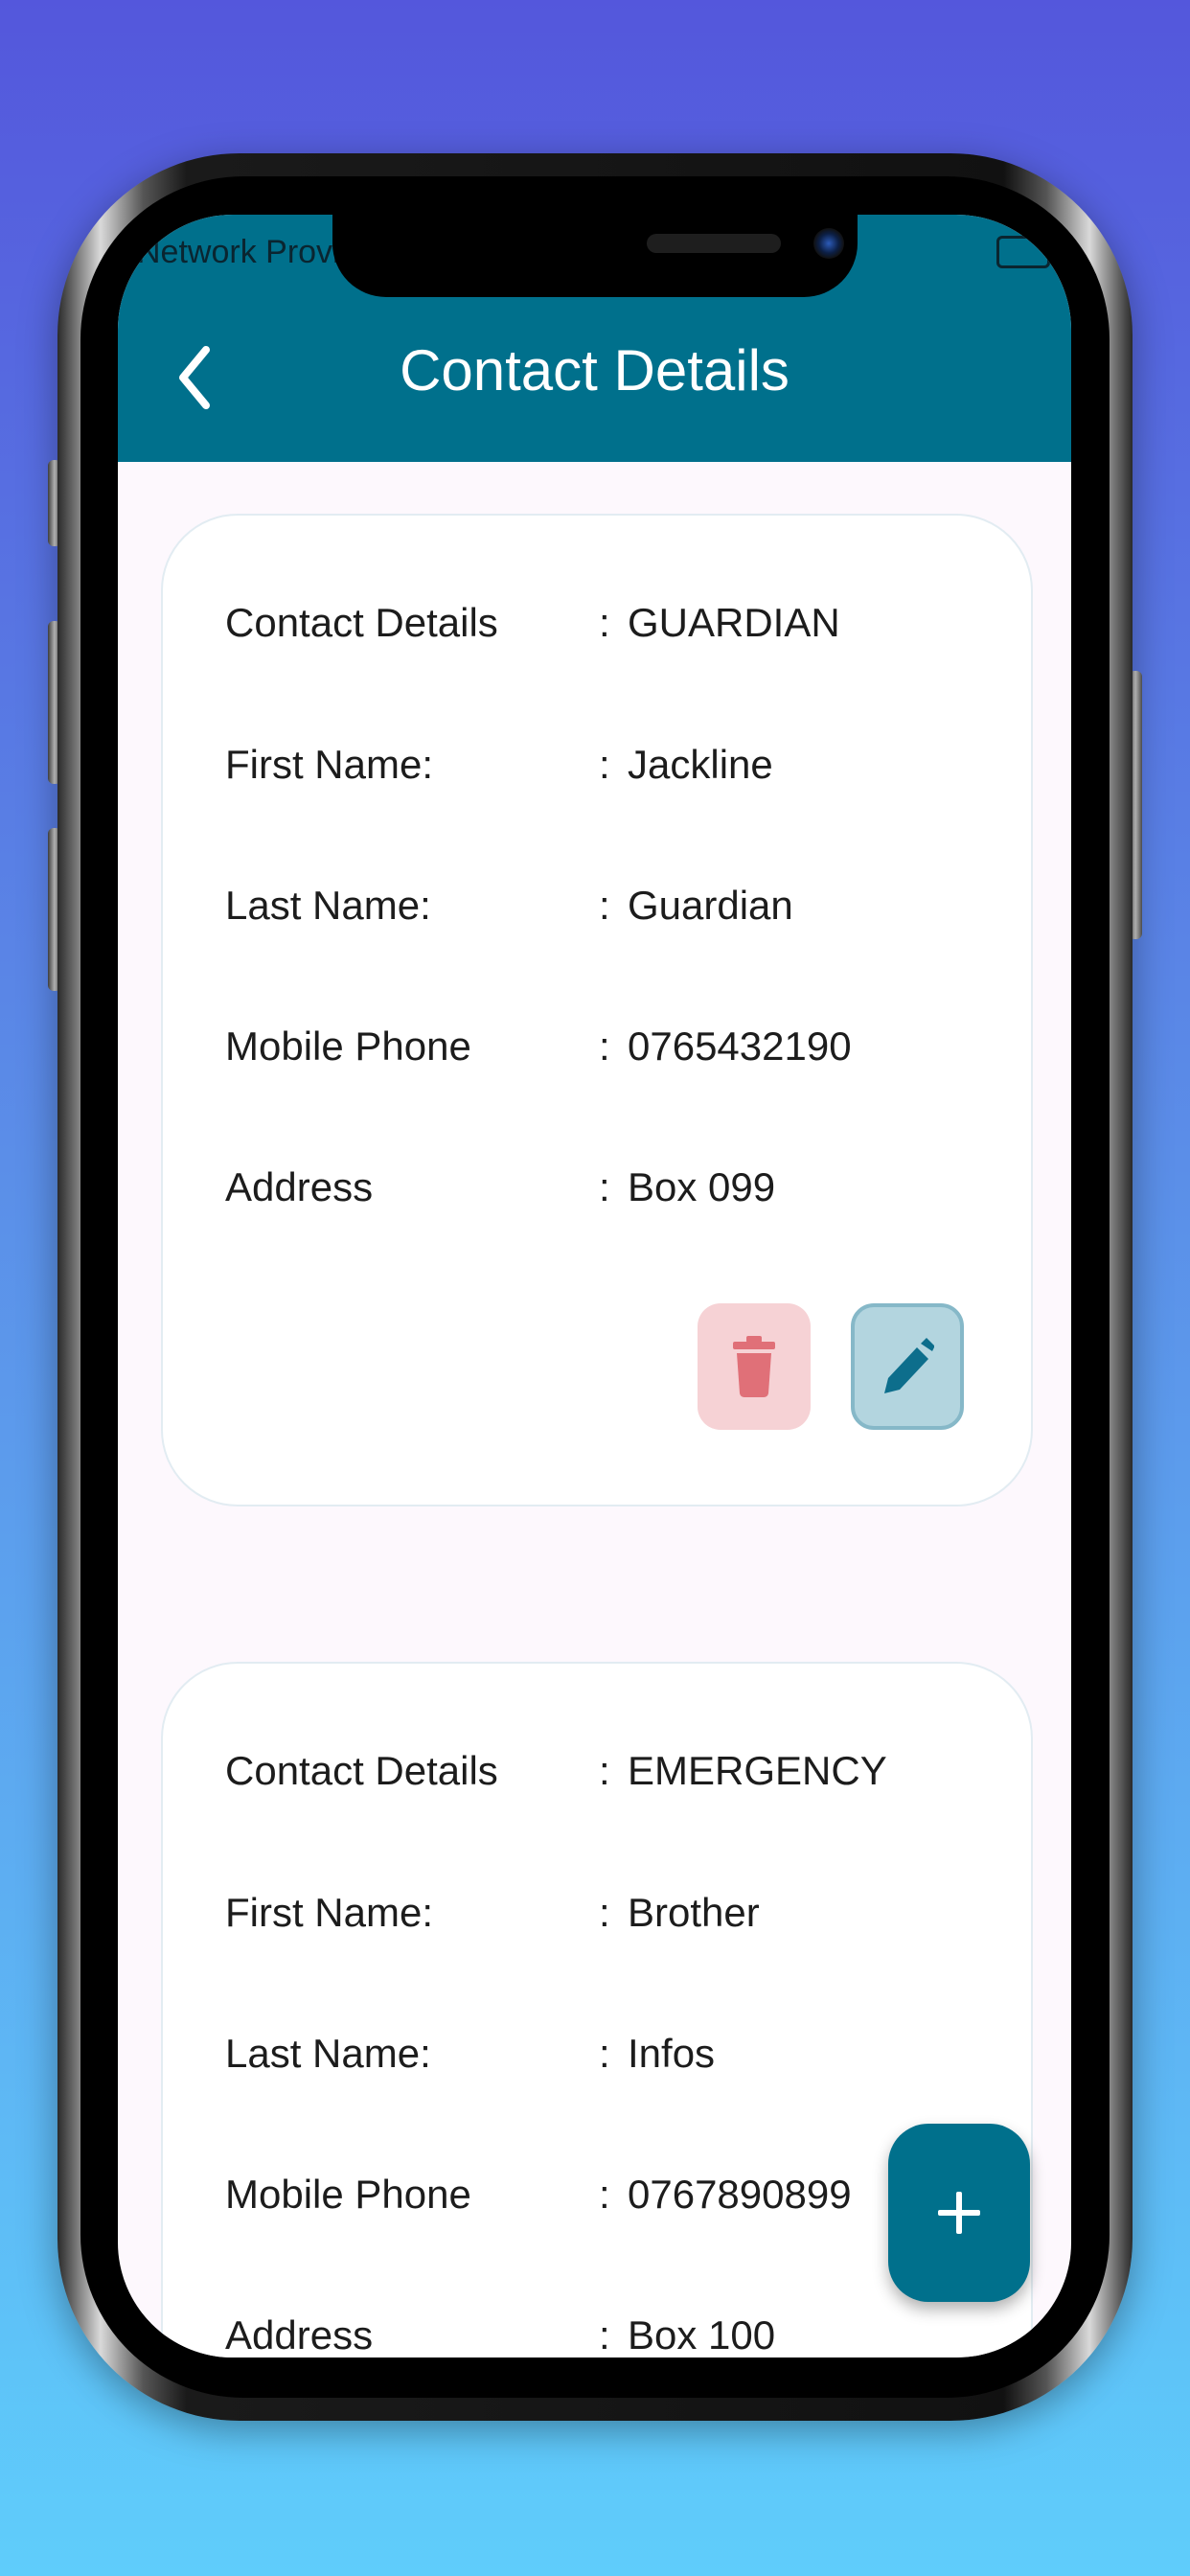 The height and width of the screenshot is (2576, 1190). What do you see at coordinates (694, 1912) in the screenshot?
I see `row-value: Brother` at bounding box center [694, 1912].